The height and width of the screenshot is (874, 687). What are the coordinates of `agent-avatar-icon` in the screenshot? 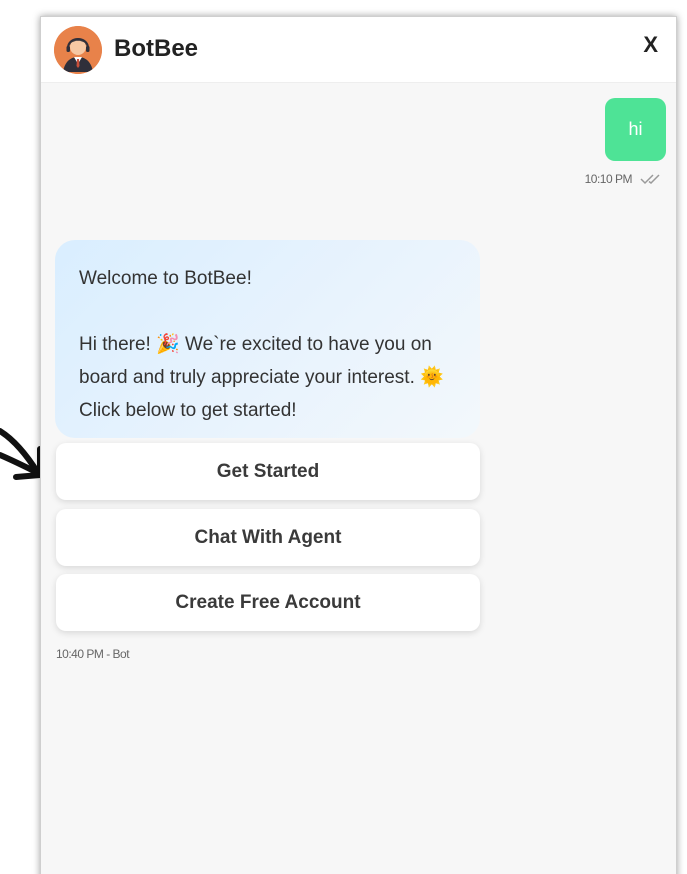 It's located at (78, 50).